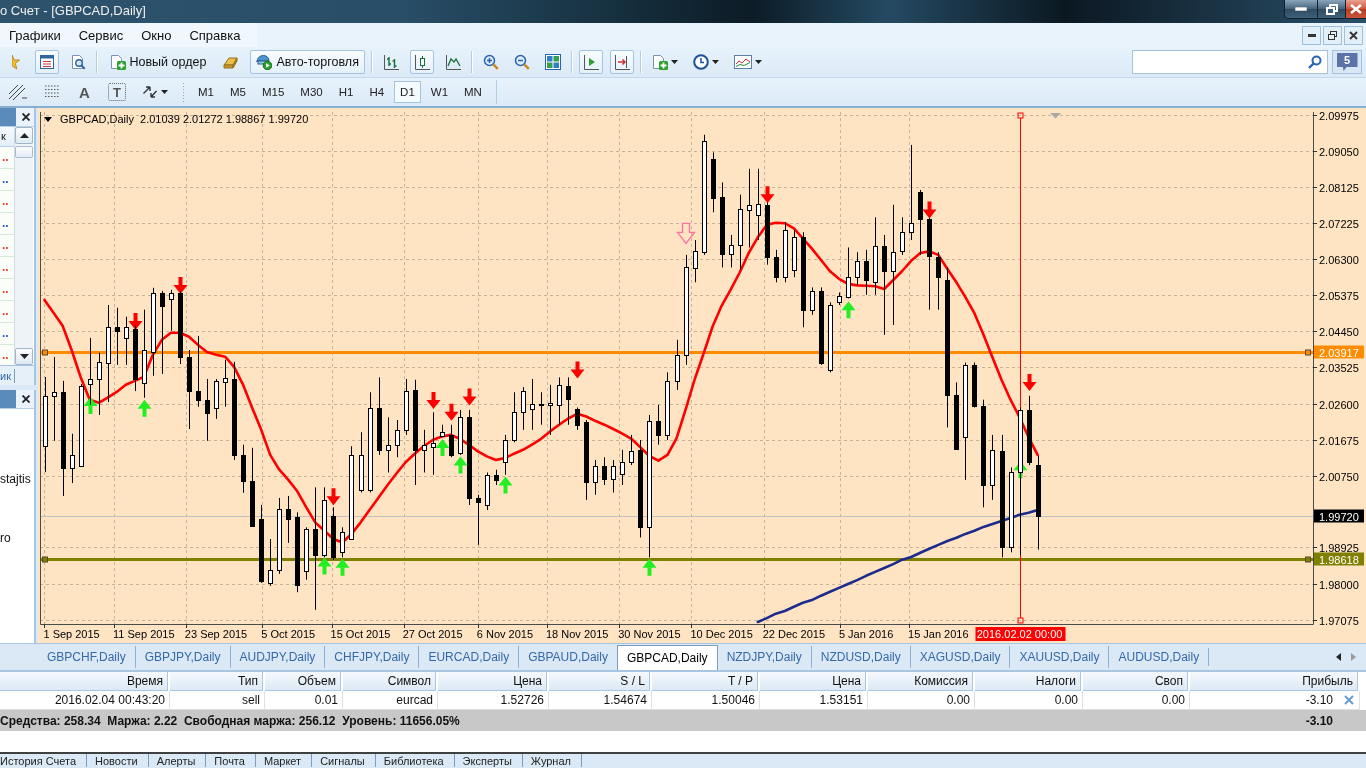 The height and width of the screenshot is (768, 1366). I want to click on chart-tab: CHFJPY,Daily, so click(371, 657).